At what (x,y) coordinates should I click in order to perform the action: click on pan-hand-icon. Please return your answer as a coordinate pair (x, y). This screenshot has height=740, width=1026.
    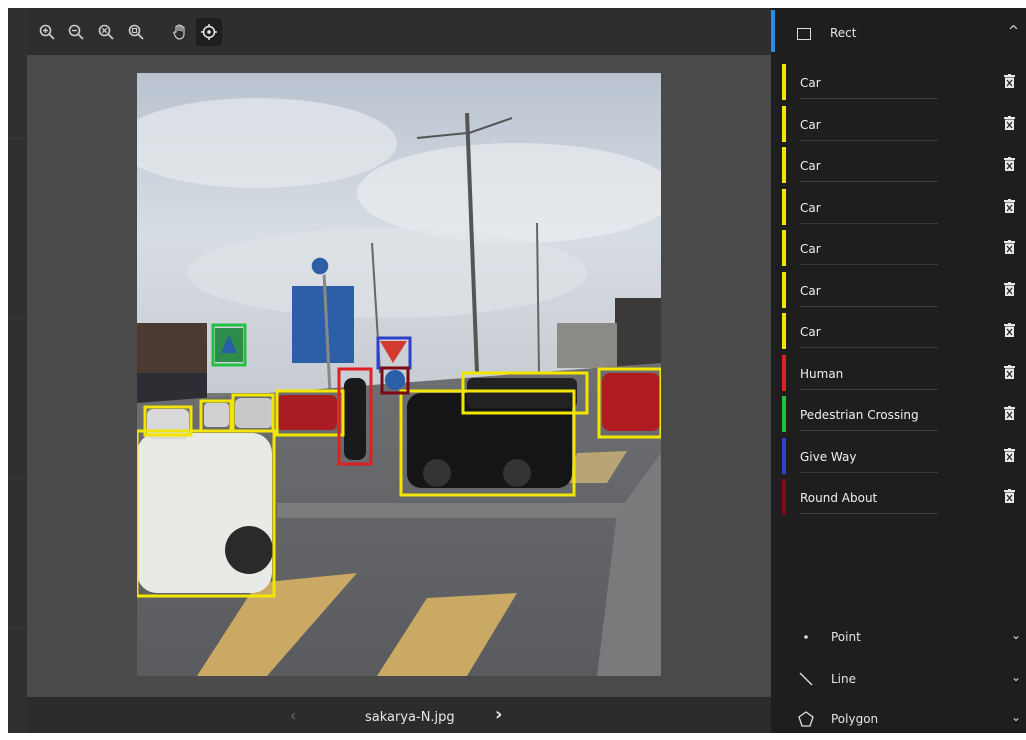
    Looking at the image, I should click on (180, 32).